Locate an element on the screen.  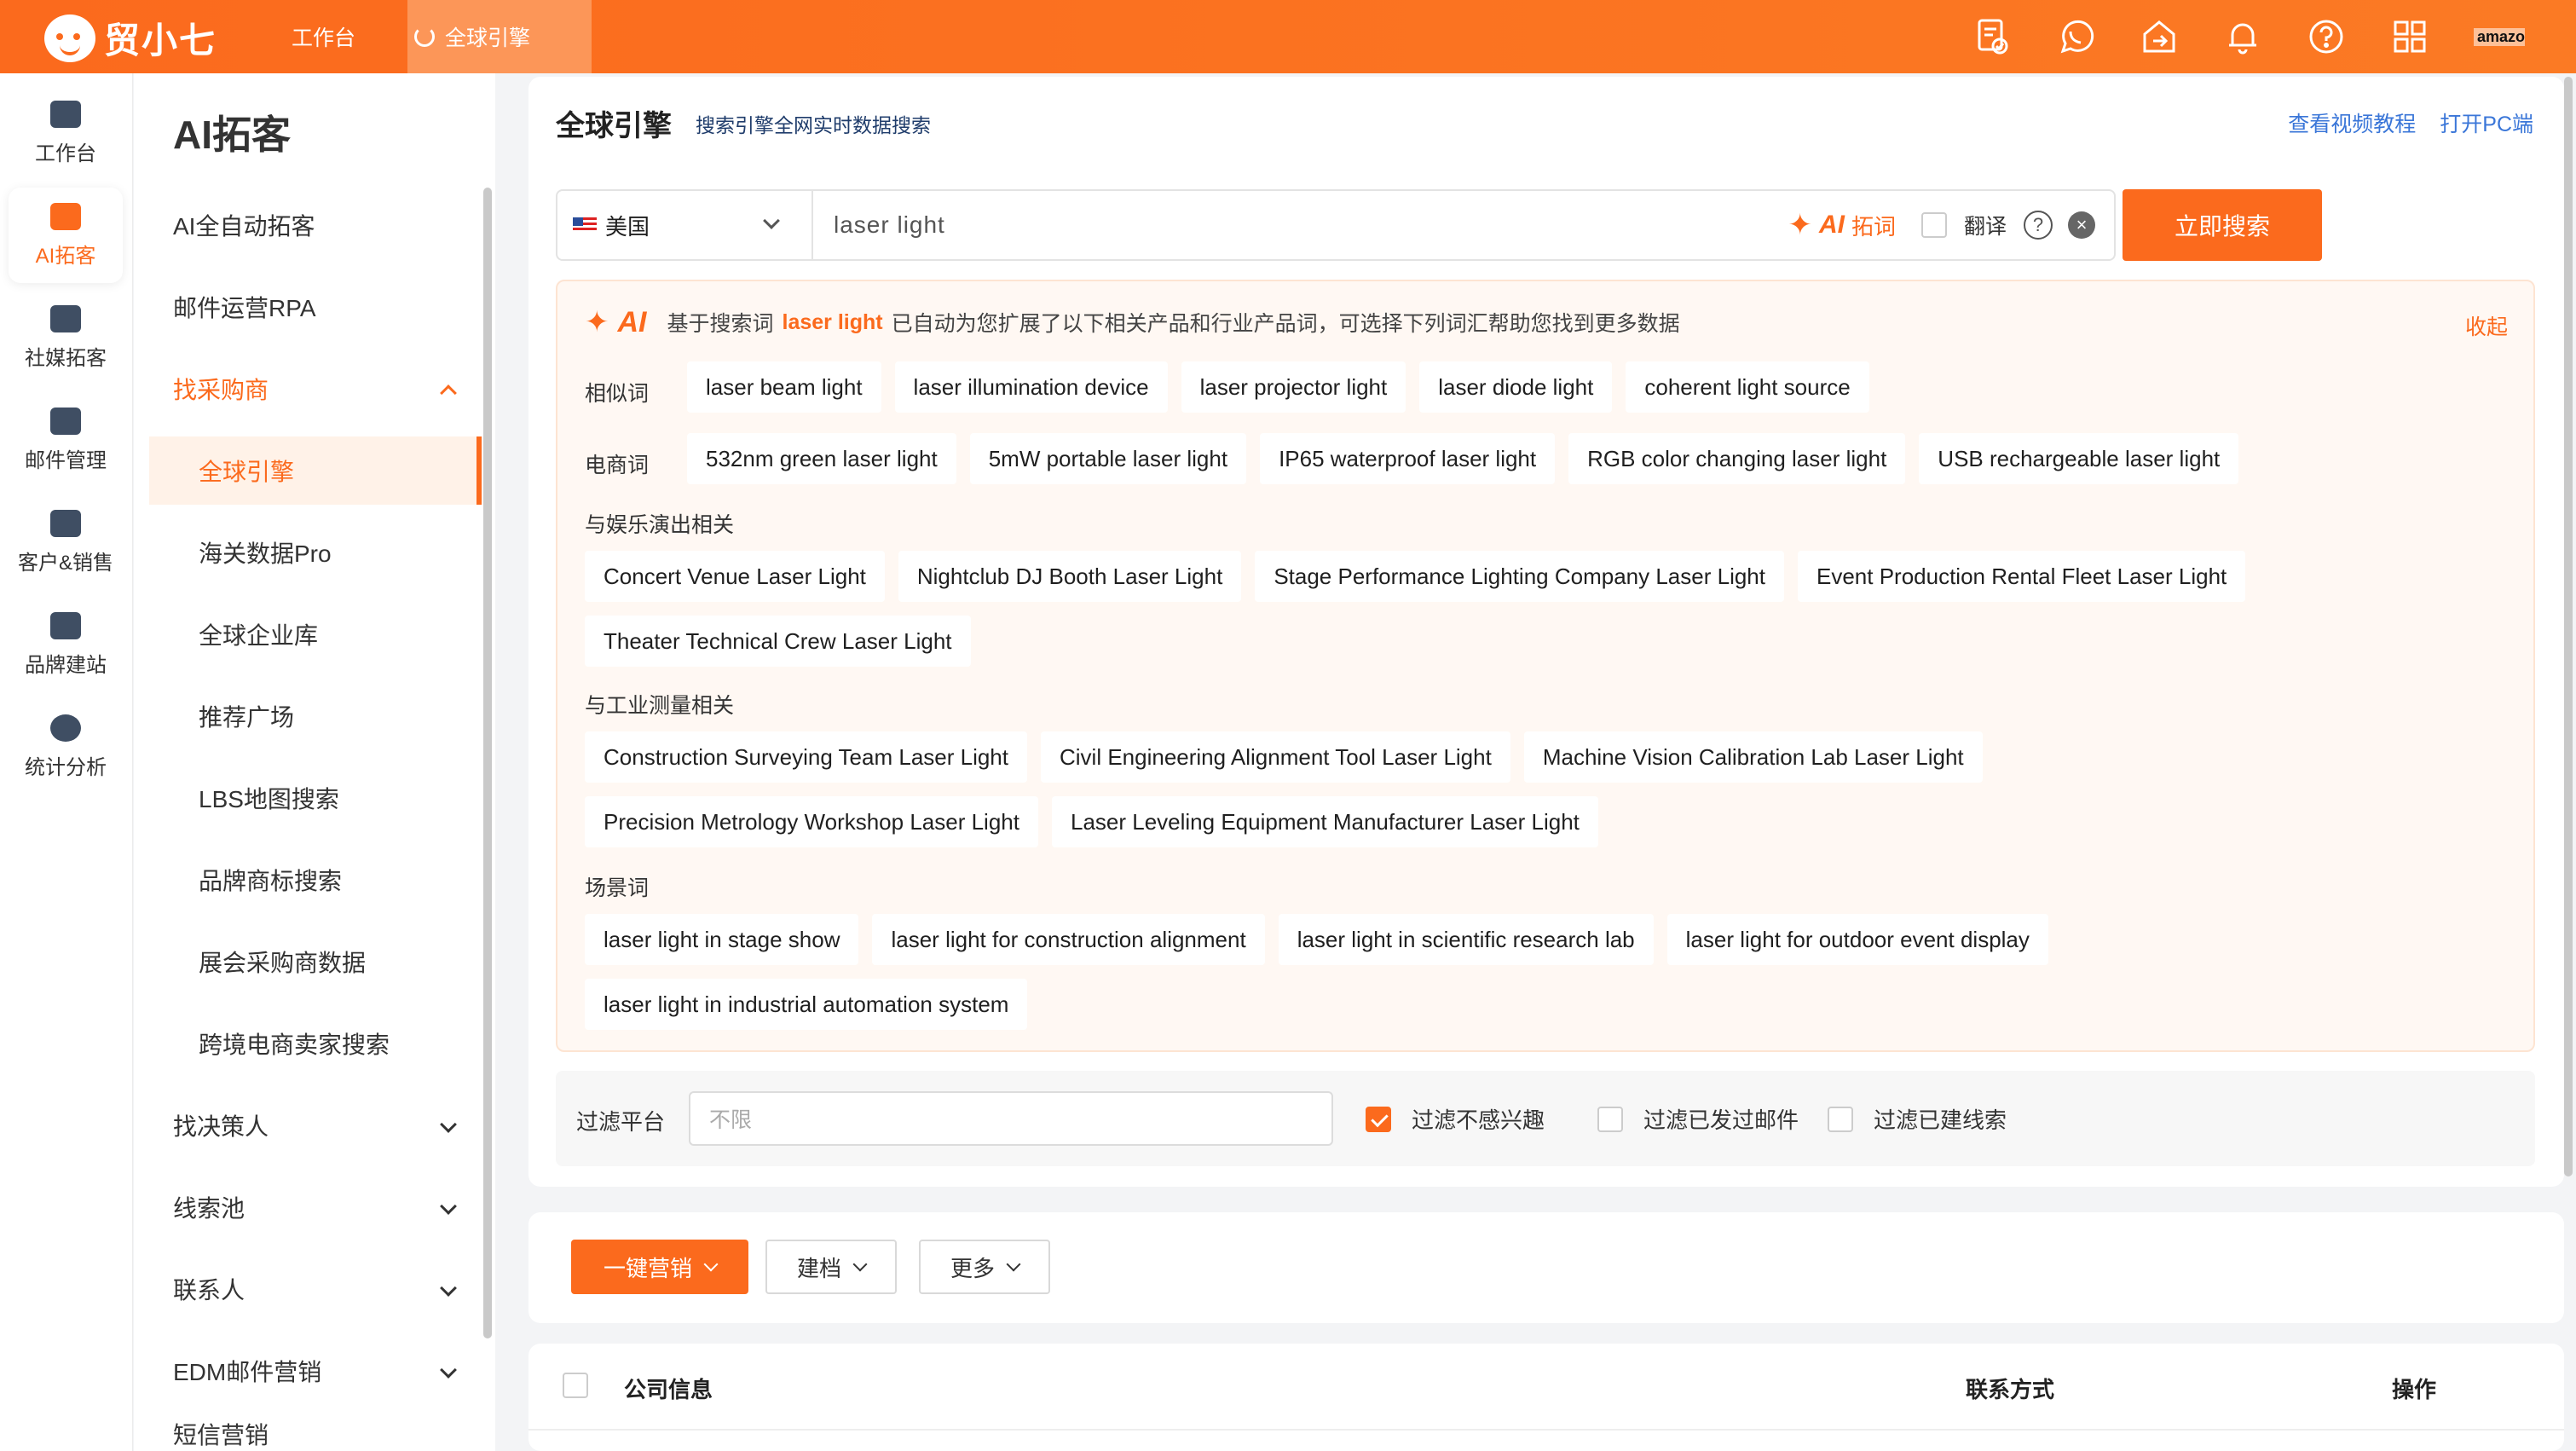
search-bar: 美国 laser light ✦ AI 拓词 翻译 ? × is located at coordinates (1336, 225).